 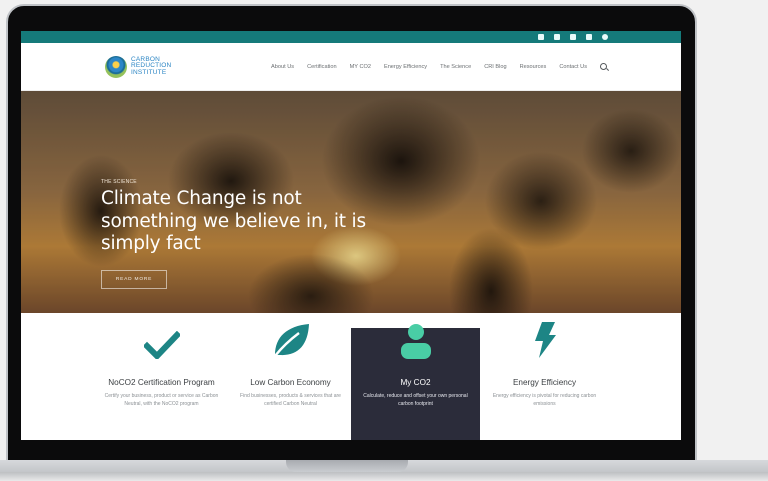 What do you see at coordinates (573, 67) in the screenshot?
I see `nav-contact: Contact Us` at bounding box center [573, 67].